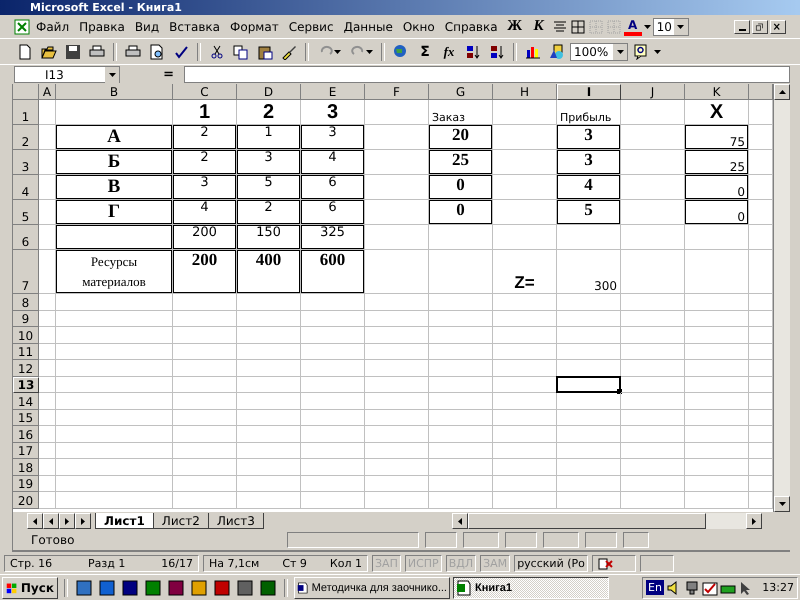  Describe the element at coordinates (254, 27) in the screenshot. I see `menu-item: Формат` at that location.